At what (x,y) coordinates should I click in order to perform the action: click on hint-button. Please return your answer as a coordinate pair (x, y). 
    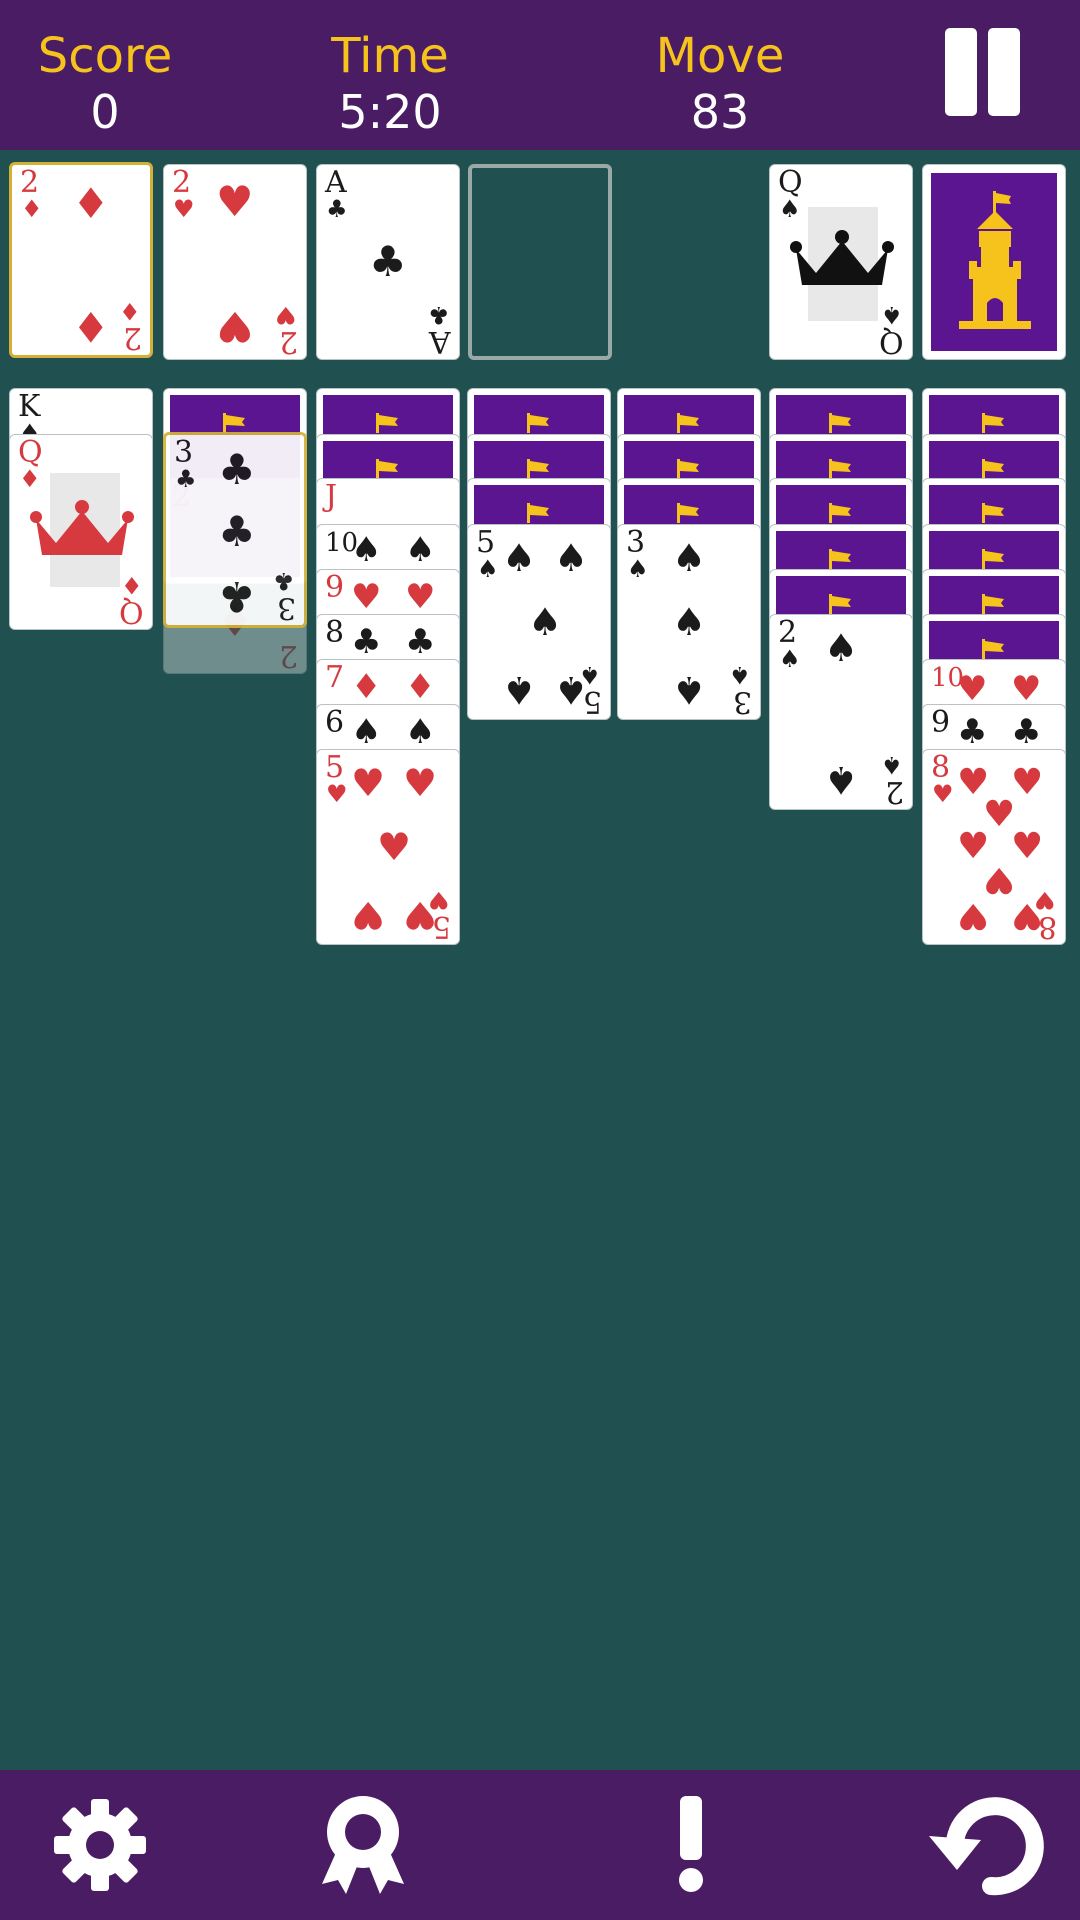
    Looking at the image, I should click on (691, 1845).